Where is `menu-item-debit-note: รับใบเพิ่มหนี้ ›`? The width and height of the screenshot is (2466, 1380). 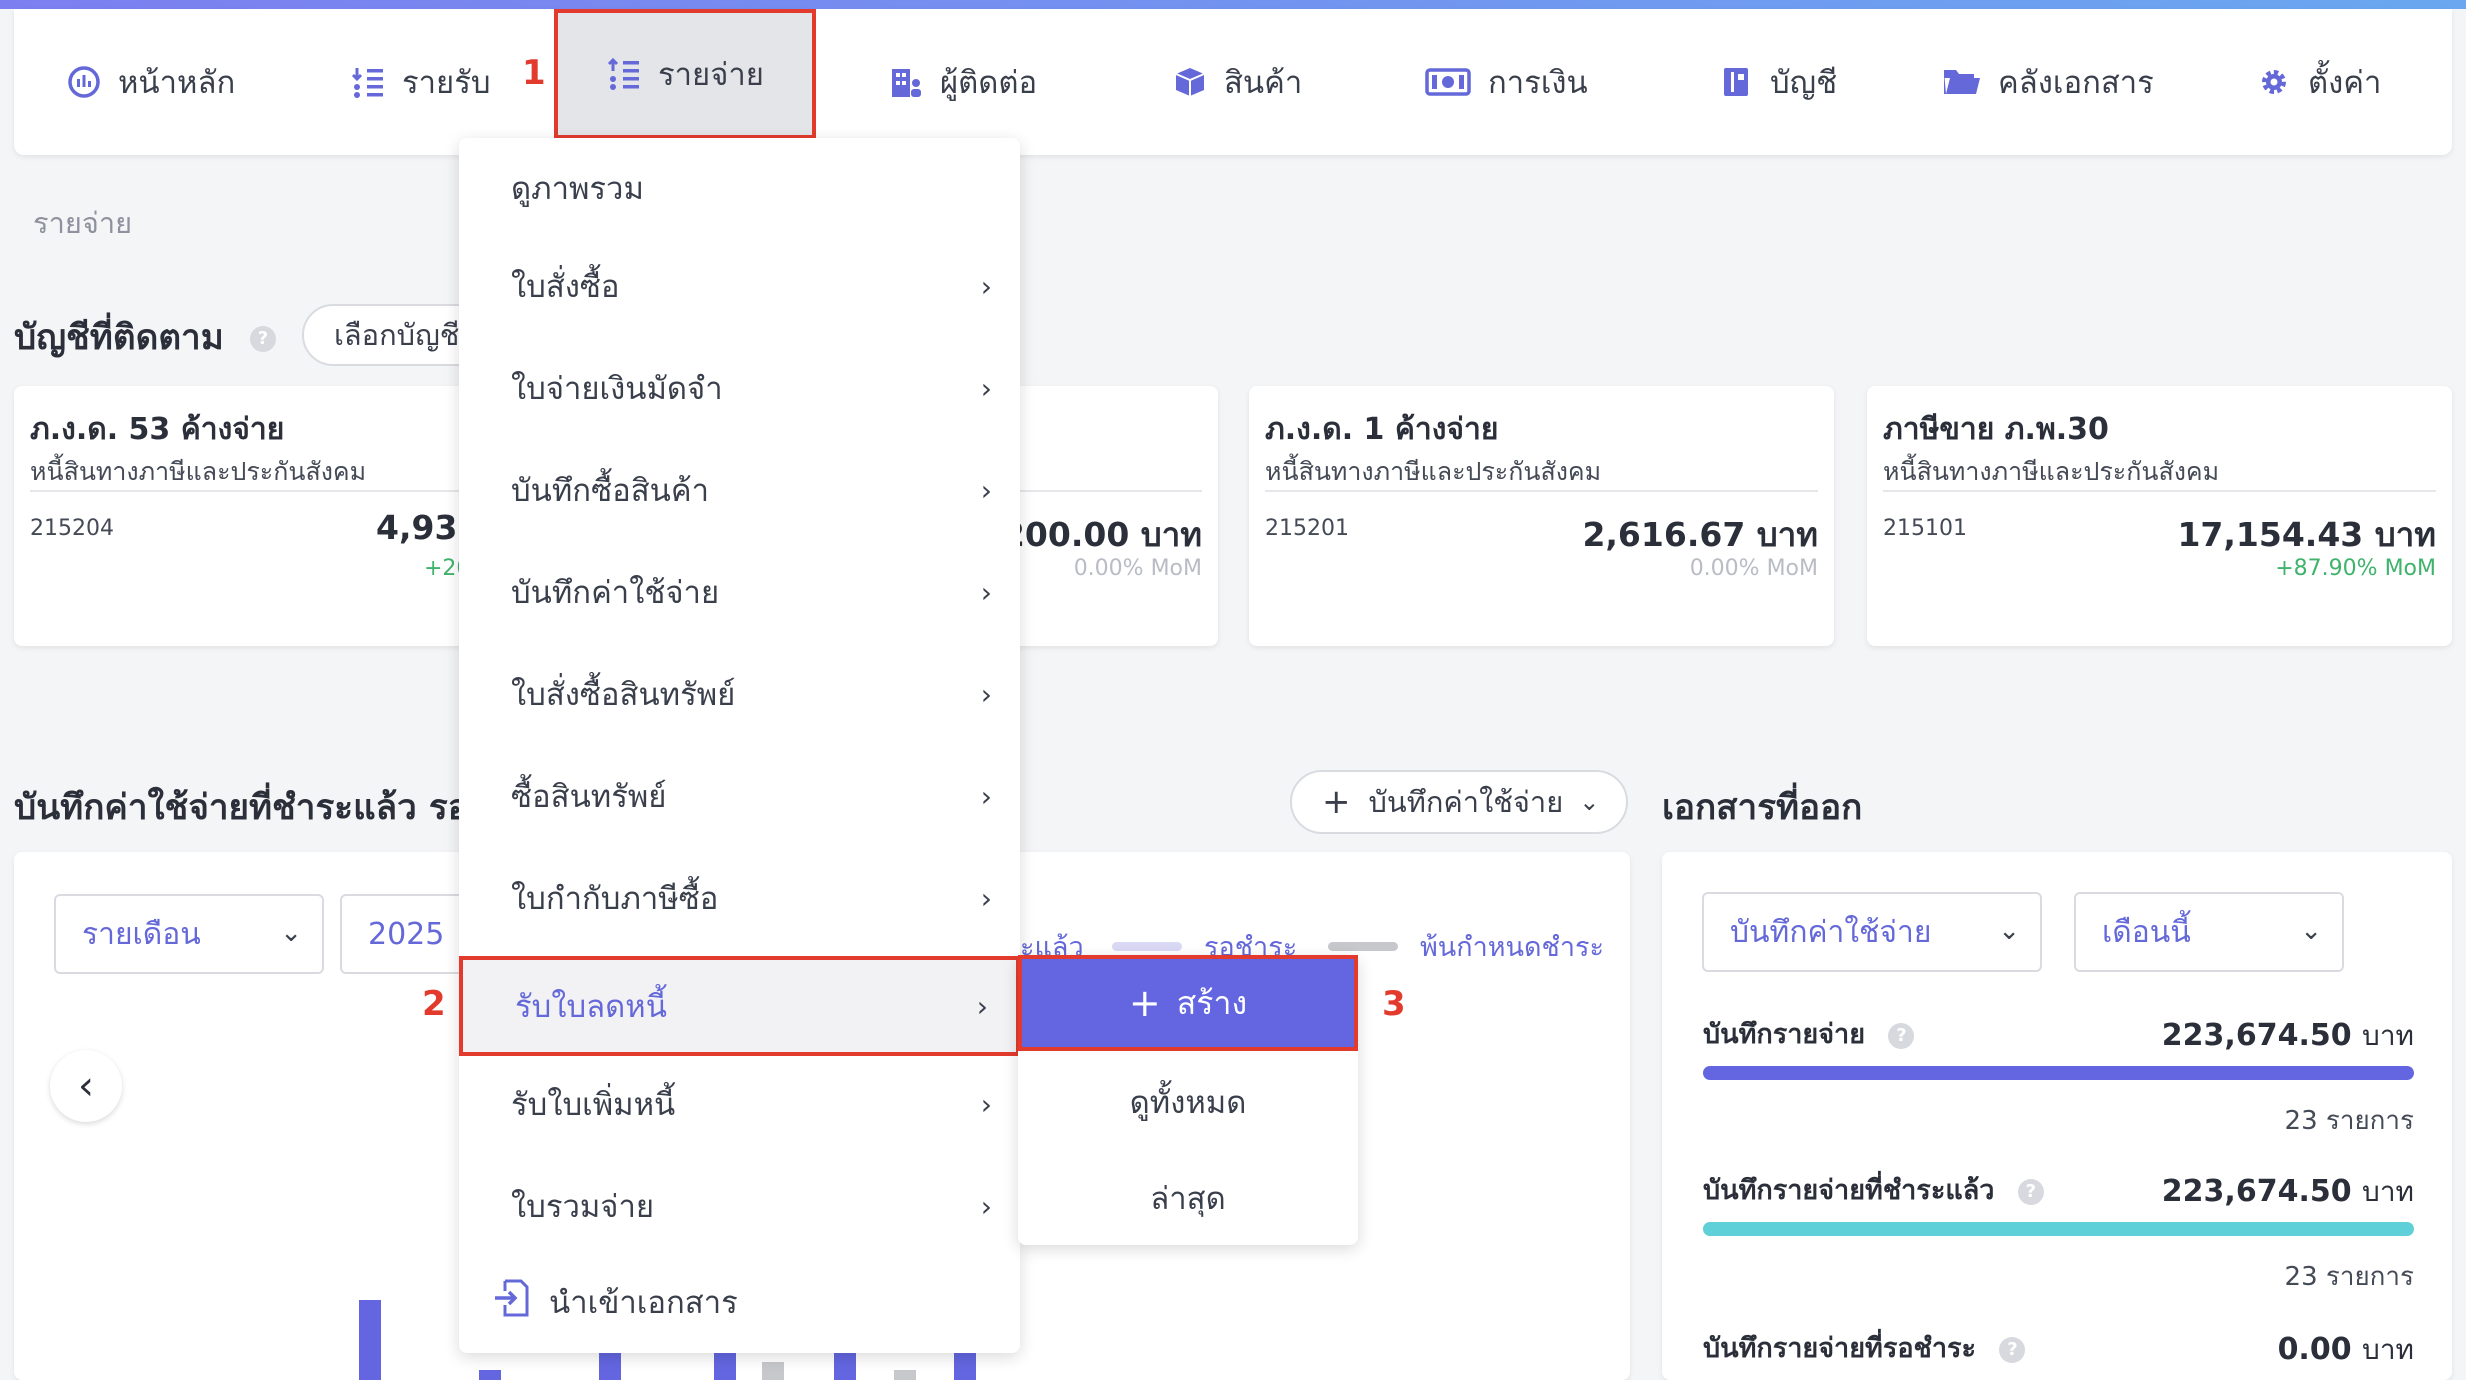 menu-item-debit-note: รับใบเพิ่มหนี้ › is located at coordinates (739, 1104).